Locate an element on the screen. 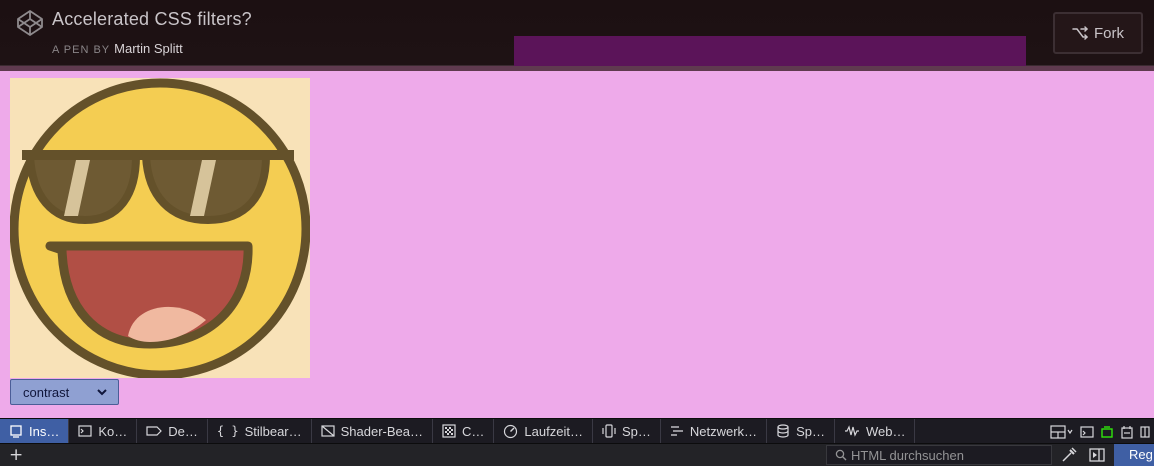 Image resolution: width=1154 pixels, height=466 pixels. layout-menu-icon is located at coordinates (1062, 431).